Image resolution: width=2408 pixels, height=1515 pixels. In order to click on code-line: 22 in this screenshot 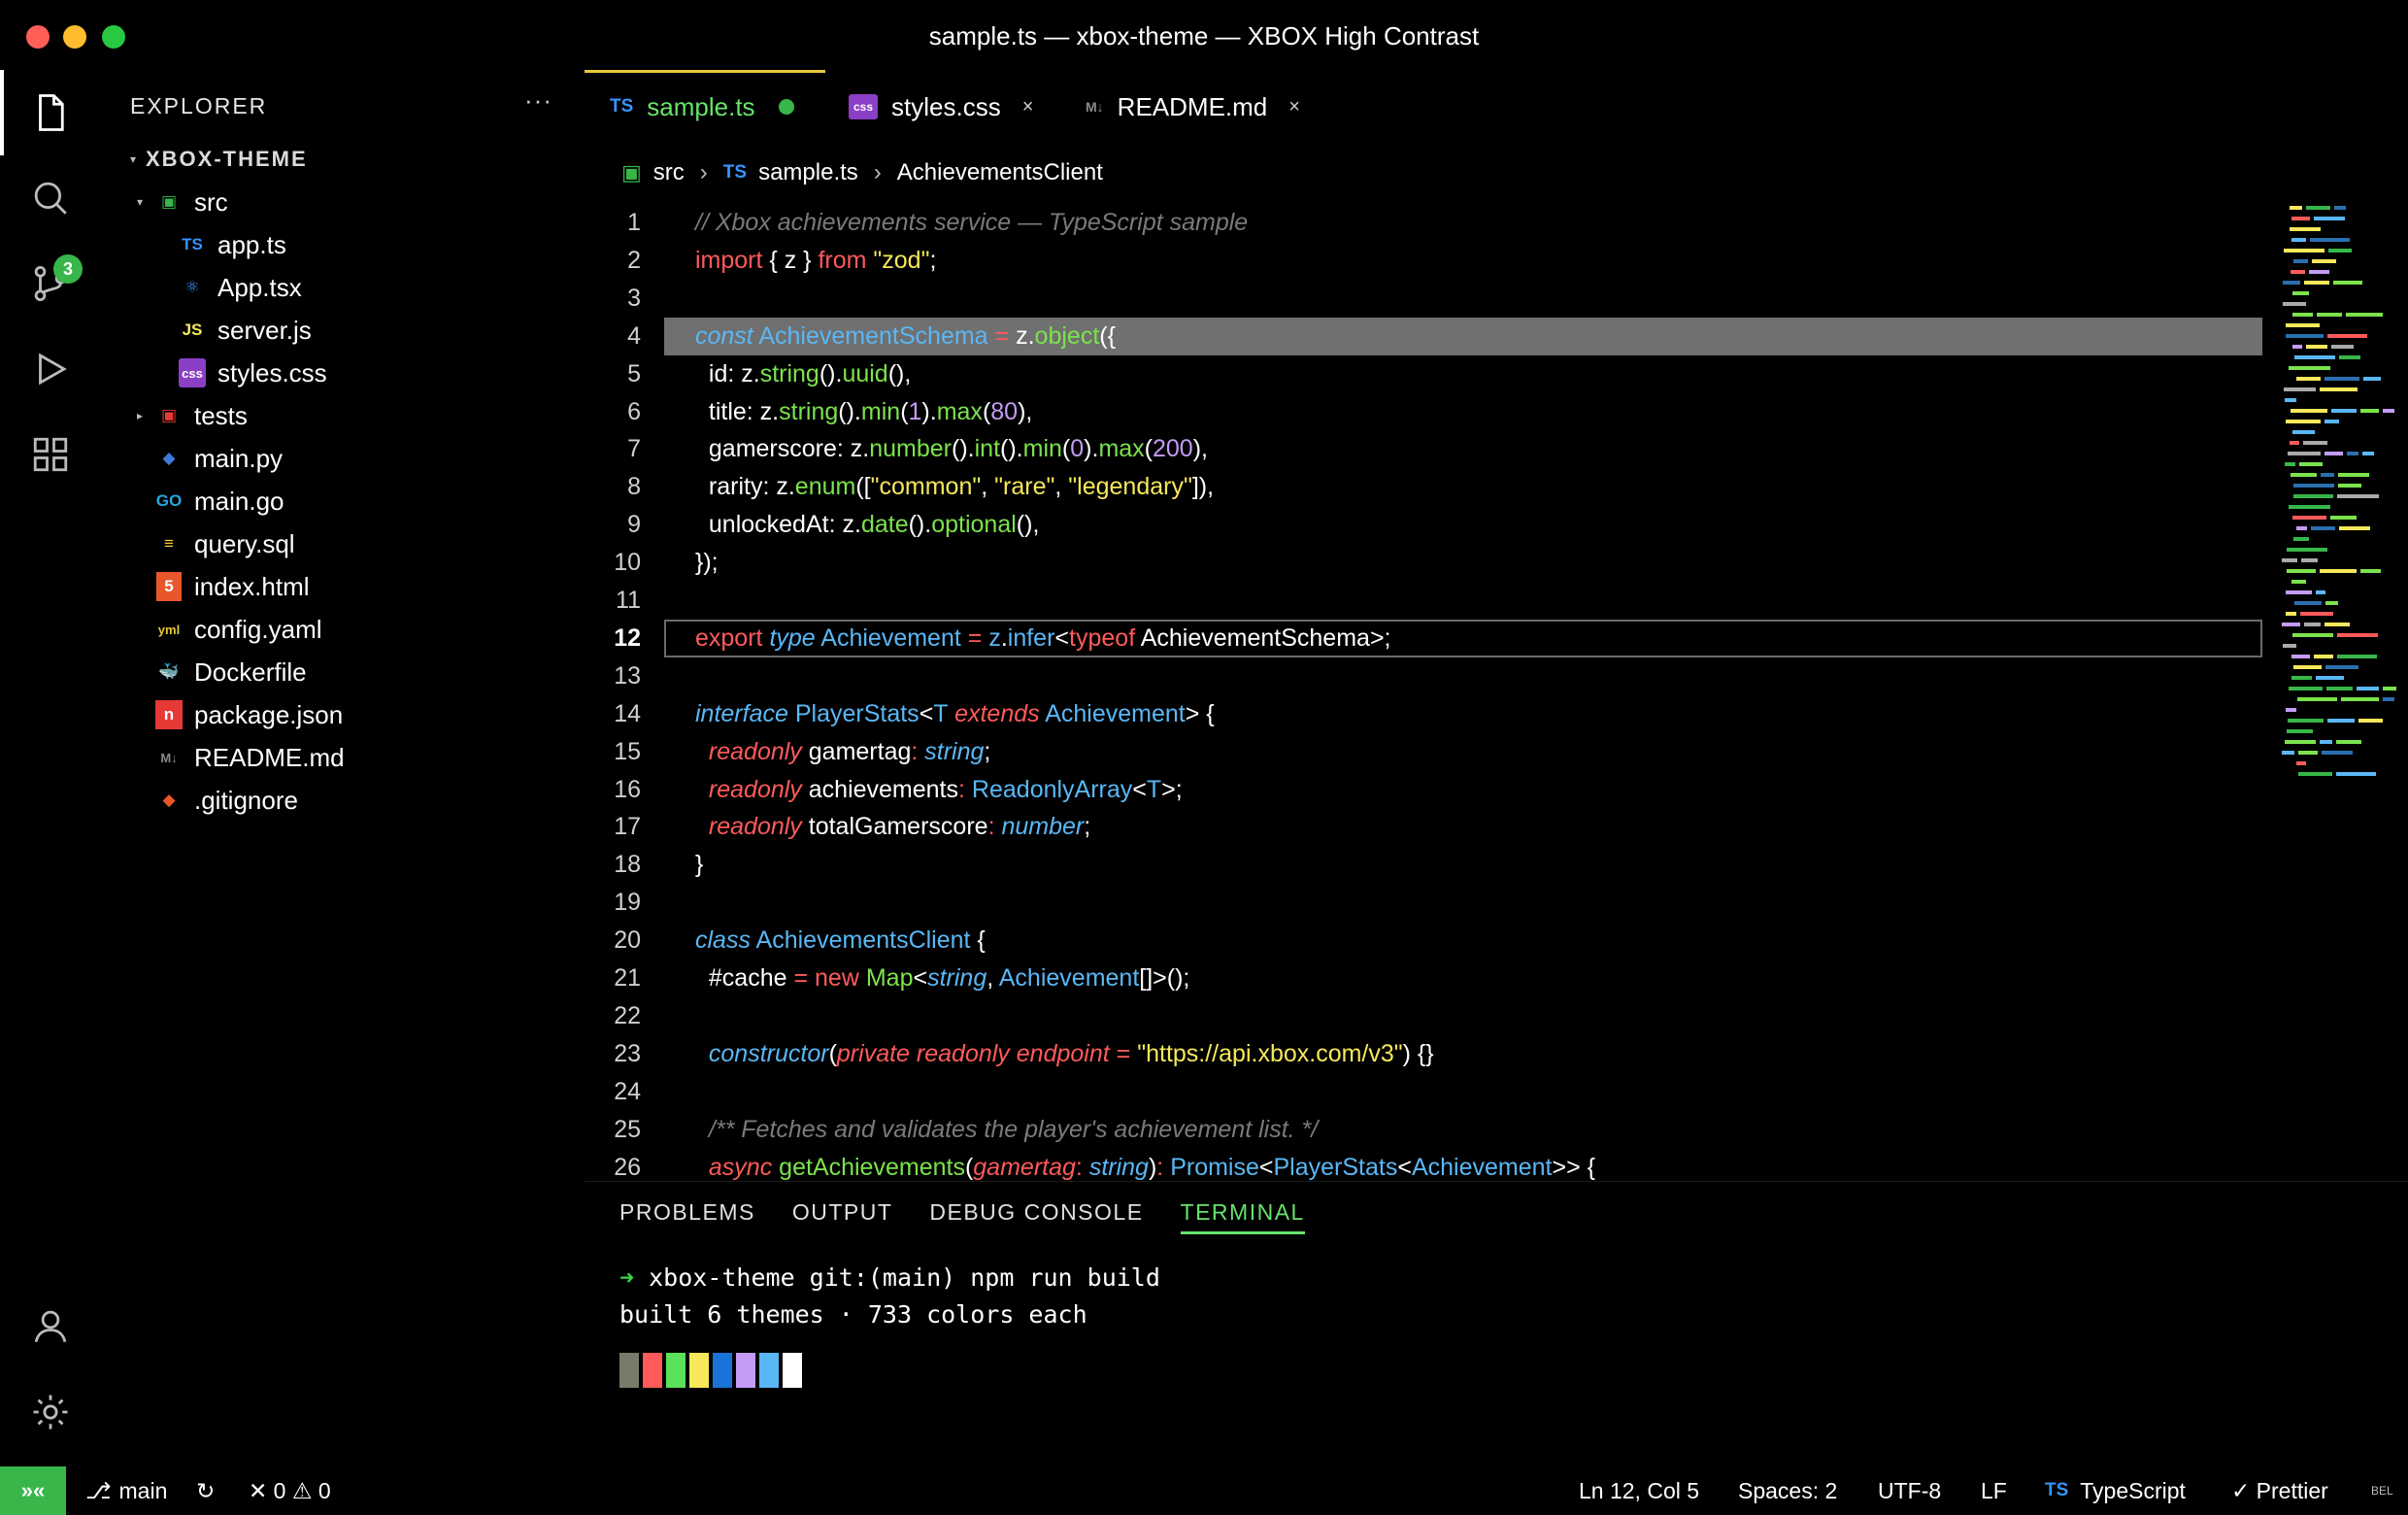, I will do `click(1497, 1016)`.